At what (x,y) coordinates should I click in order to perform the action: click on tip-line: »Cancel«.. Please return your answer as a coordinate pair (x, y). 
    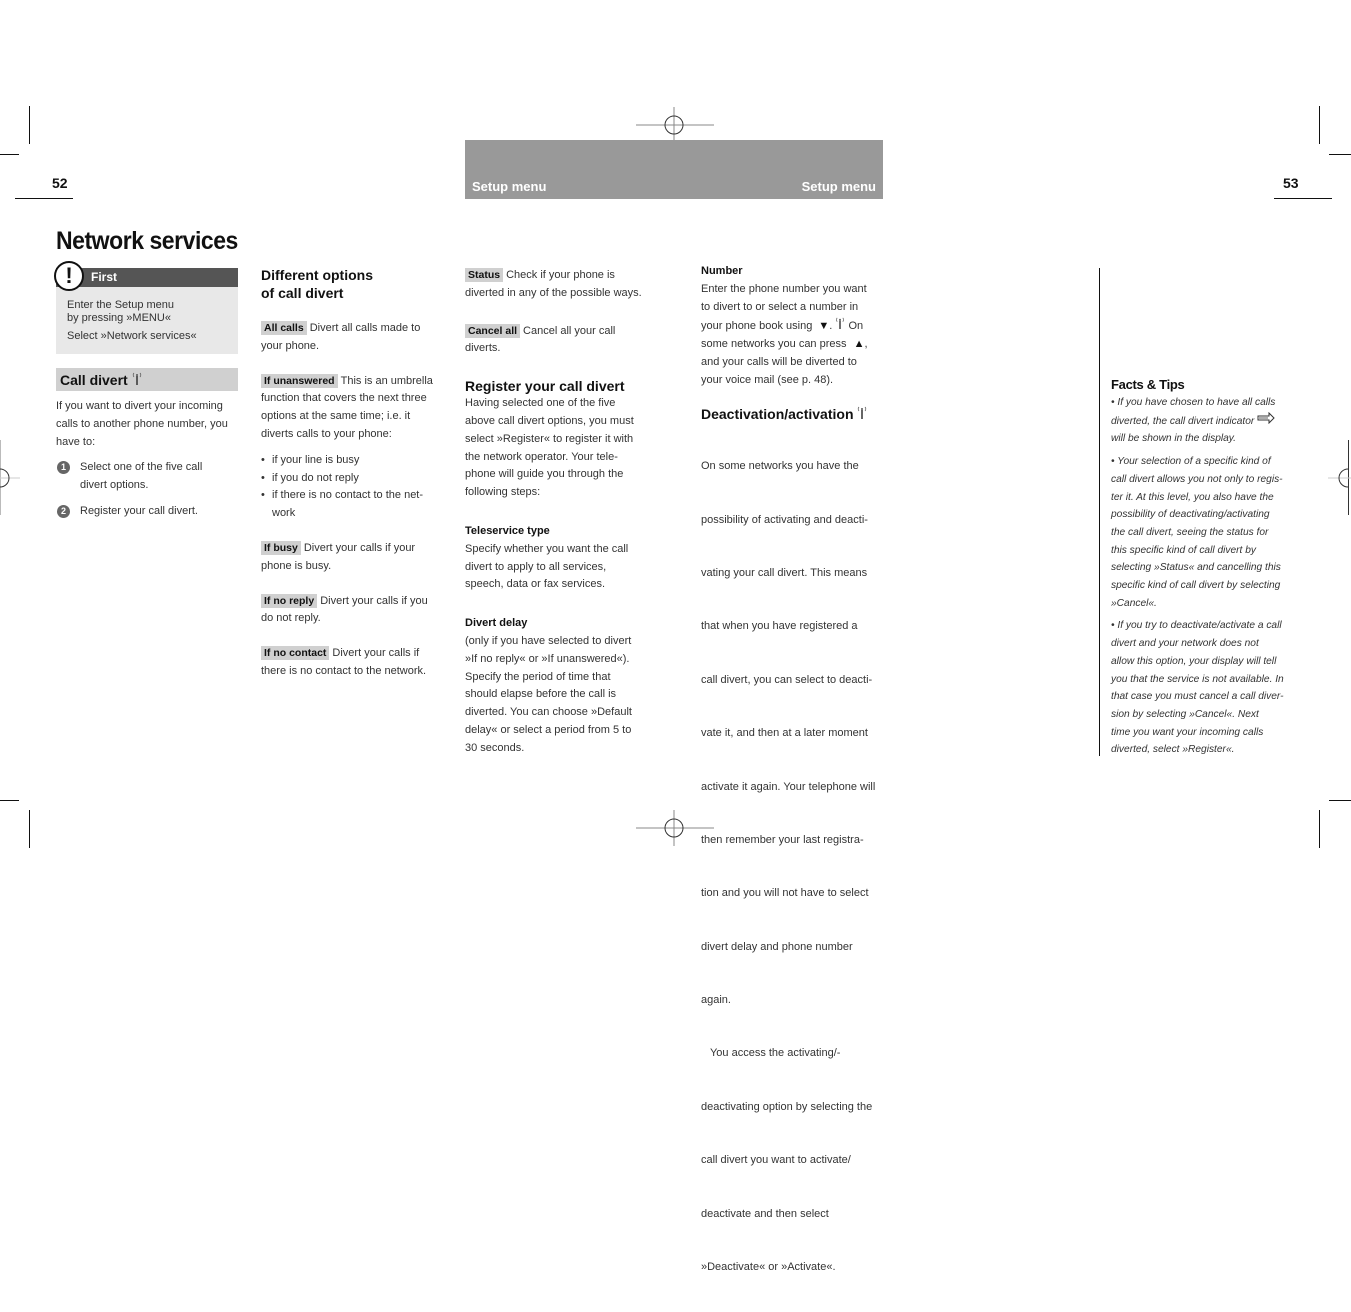
    Looking at the image, I should click on (1134, 603).